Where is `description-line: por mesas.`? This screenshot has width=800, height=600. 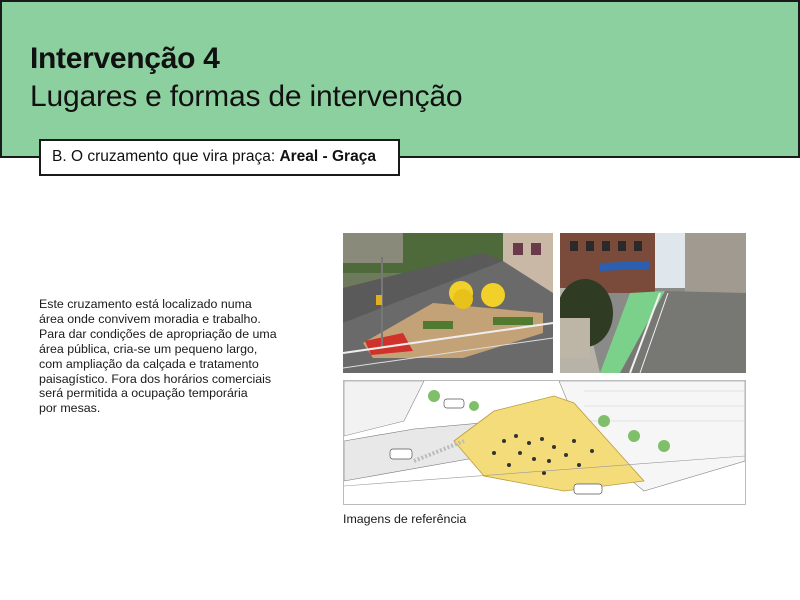 description-line: por mesas. is located at coordinates (70, 408).